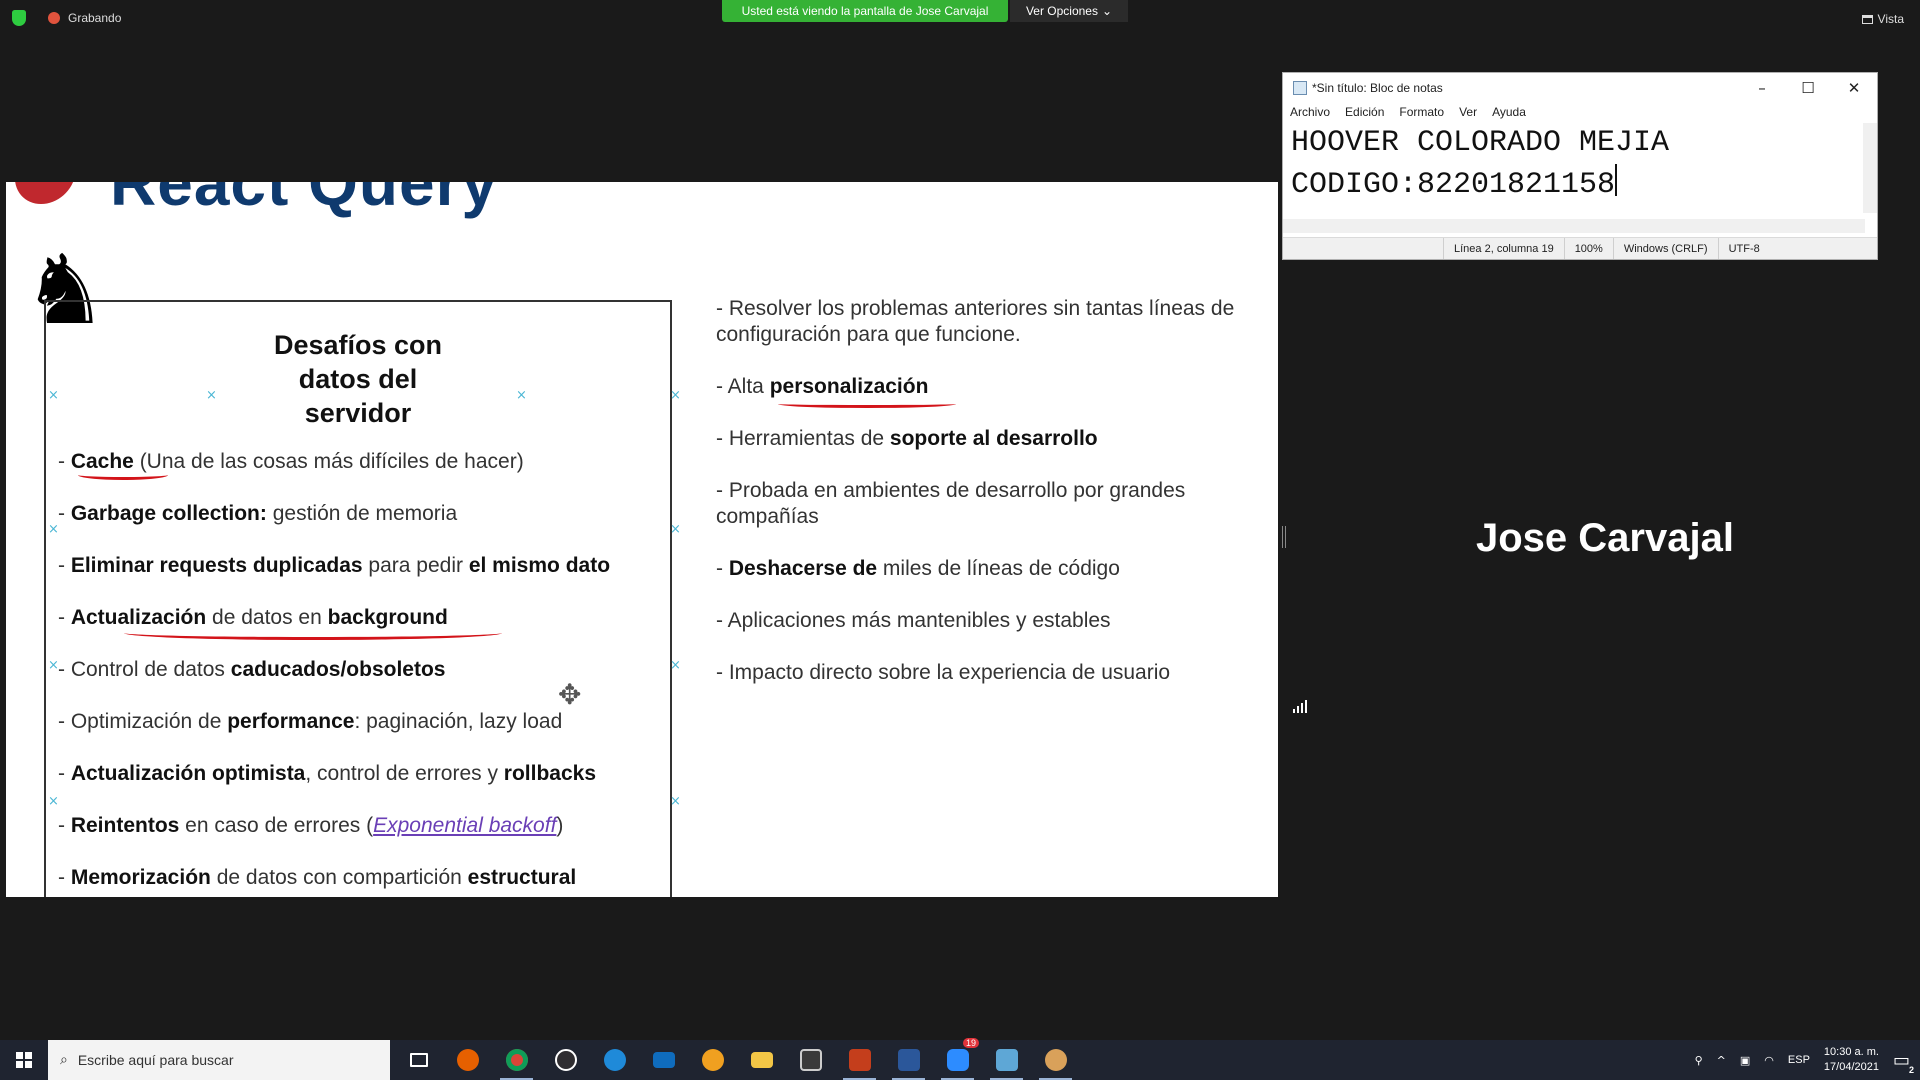  Describe the element at coordinates (418, 1060) in the screenshot. I see `task-view-icon` at that location.